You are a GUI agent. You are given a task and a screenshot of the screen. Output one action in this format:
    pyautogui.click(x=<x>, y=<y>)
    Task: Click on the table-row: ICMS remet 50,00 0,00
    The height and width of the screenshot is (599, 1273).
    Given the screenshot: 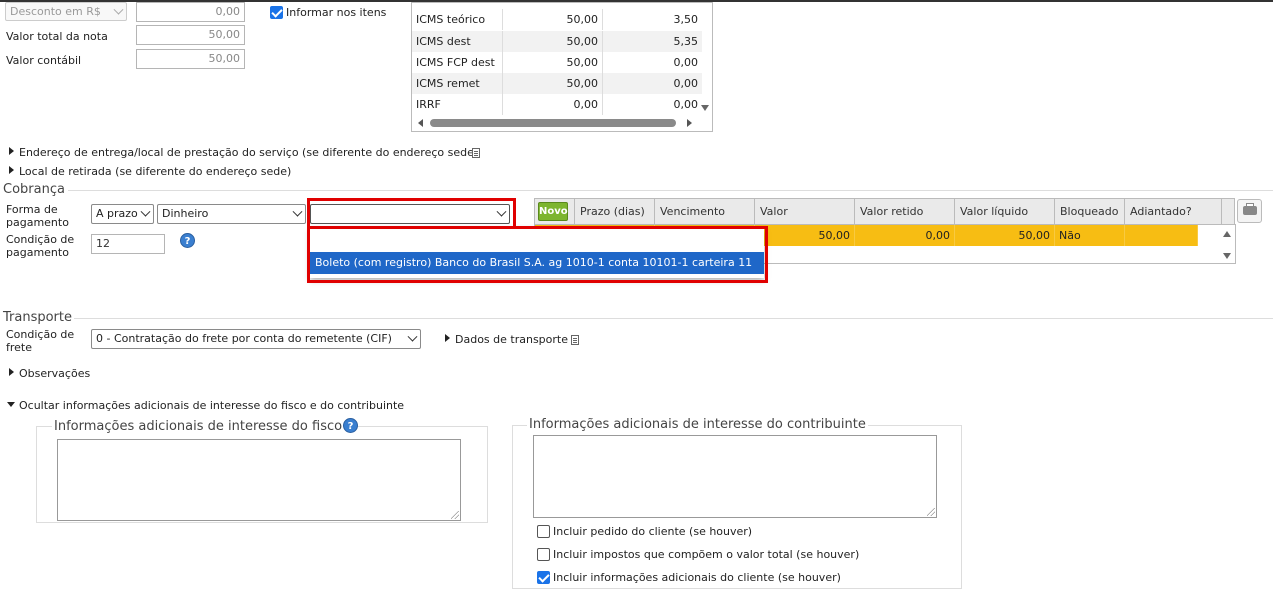 What is the action you would take?
    pyautogui.click(x=557, y=83)
    